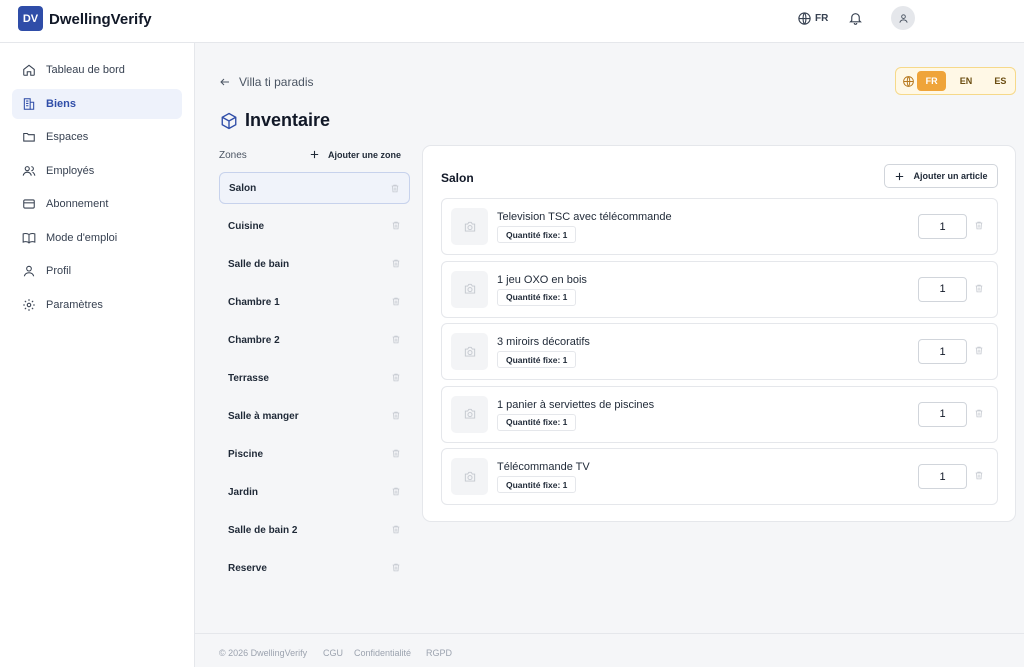 The image size is (1024, 667). Describe the element at coordinates (97, 305) in the screenshot. I see `sidebar-item-settings: Paramètres` at that location.